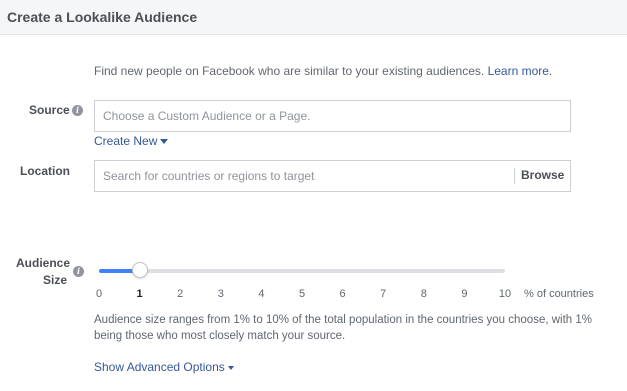 This screenshot has width=627, height=391. I want to click on audience-size-label-line1: Audience, so click(43, 263).